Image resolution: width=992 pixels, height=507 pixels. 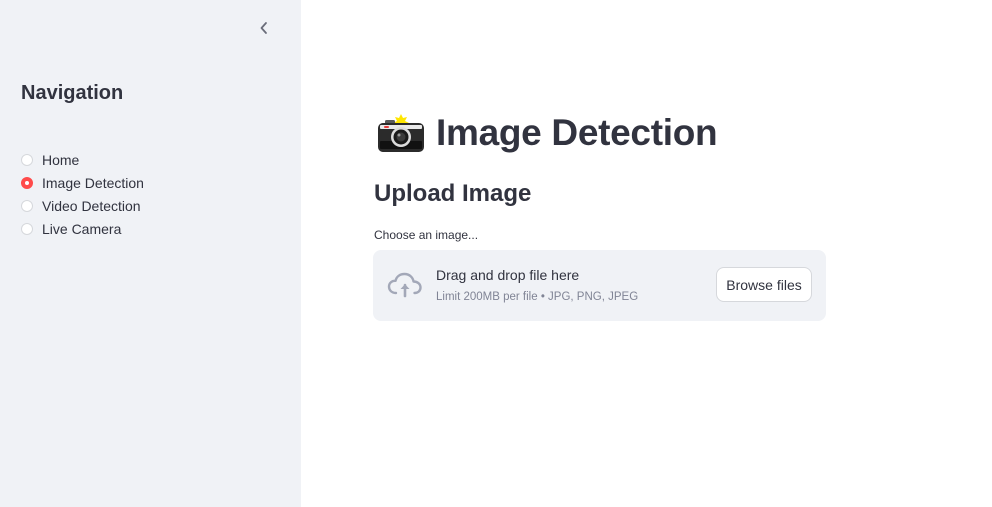 I want to click on page-title-text: Image Detection, so click(x=577, y=132).